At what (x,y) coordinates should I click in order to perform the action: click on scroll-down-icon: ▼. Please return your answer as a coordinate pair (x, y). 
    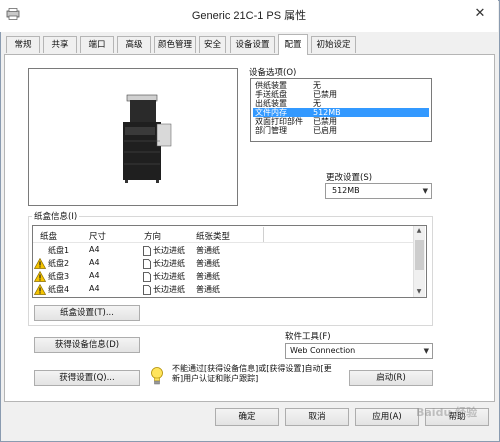
    Looking at the image, I should click on (419, 291).